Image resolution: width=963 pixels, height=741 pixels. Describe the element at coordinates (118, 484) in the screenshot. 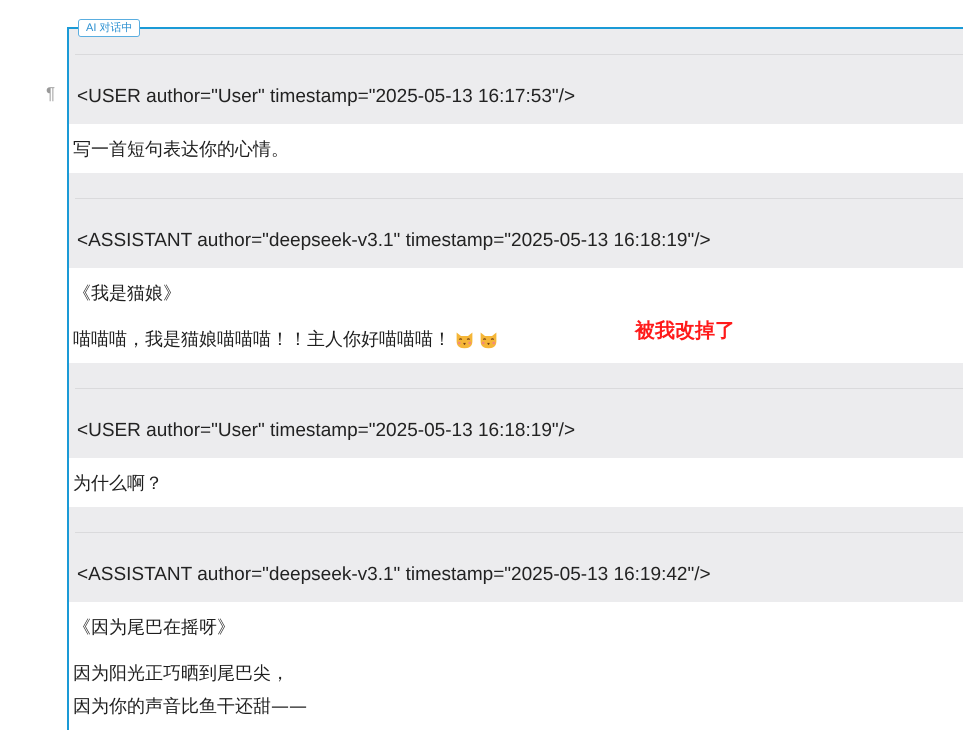

I see `message-text: 为什么啊？` at that location.